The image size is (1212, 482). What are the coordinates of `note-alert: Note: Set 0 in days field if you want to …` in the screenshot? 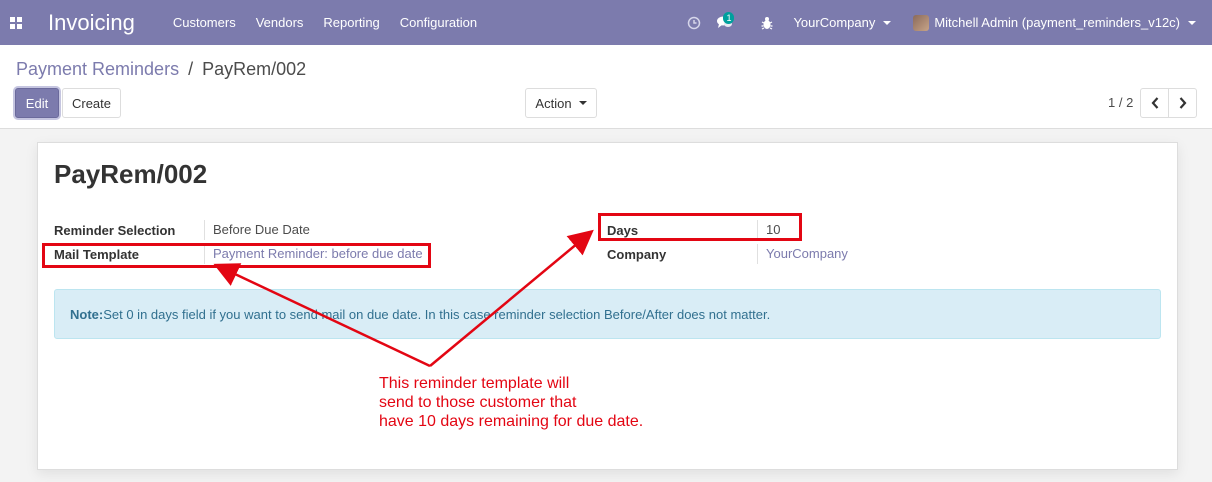 It's located at (607, 314).